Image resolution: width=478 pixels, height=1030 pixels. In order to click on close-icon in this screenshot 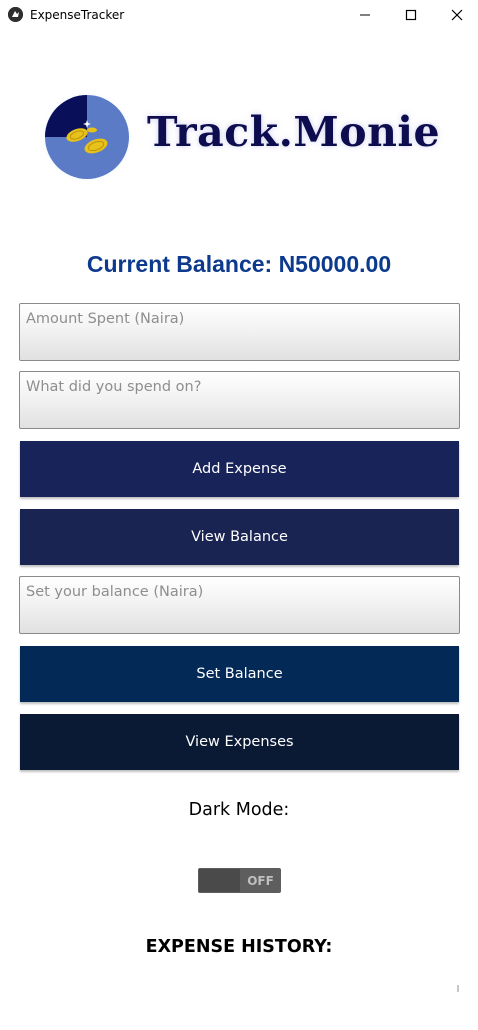, I will do `click(457, 15)`.